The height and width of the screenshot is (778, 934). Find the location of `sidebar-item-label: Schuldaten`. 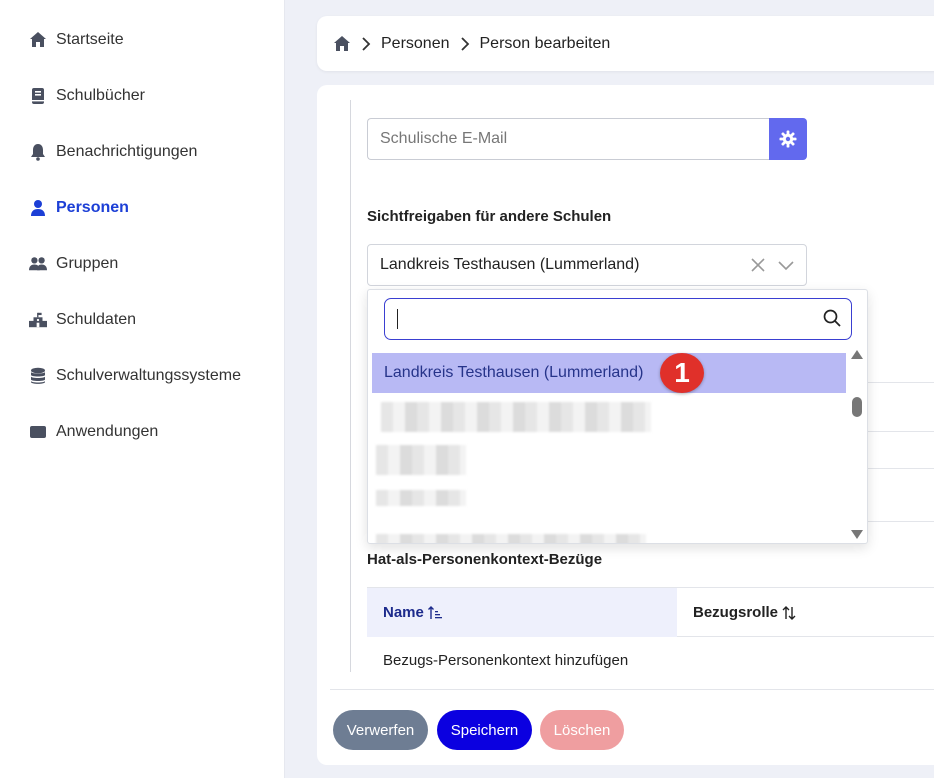

sidebar-item-label: Schuldaten is located at coordinates (96, 319).